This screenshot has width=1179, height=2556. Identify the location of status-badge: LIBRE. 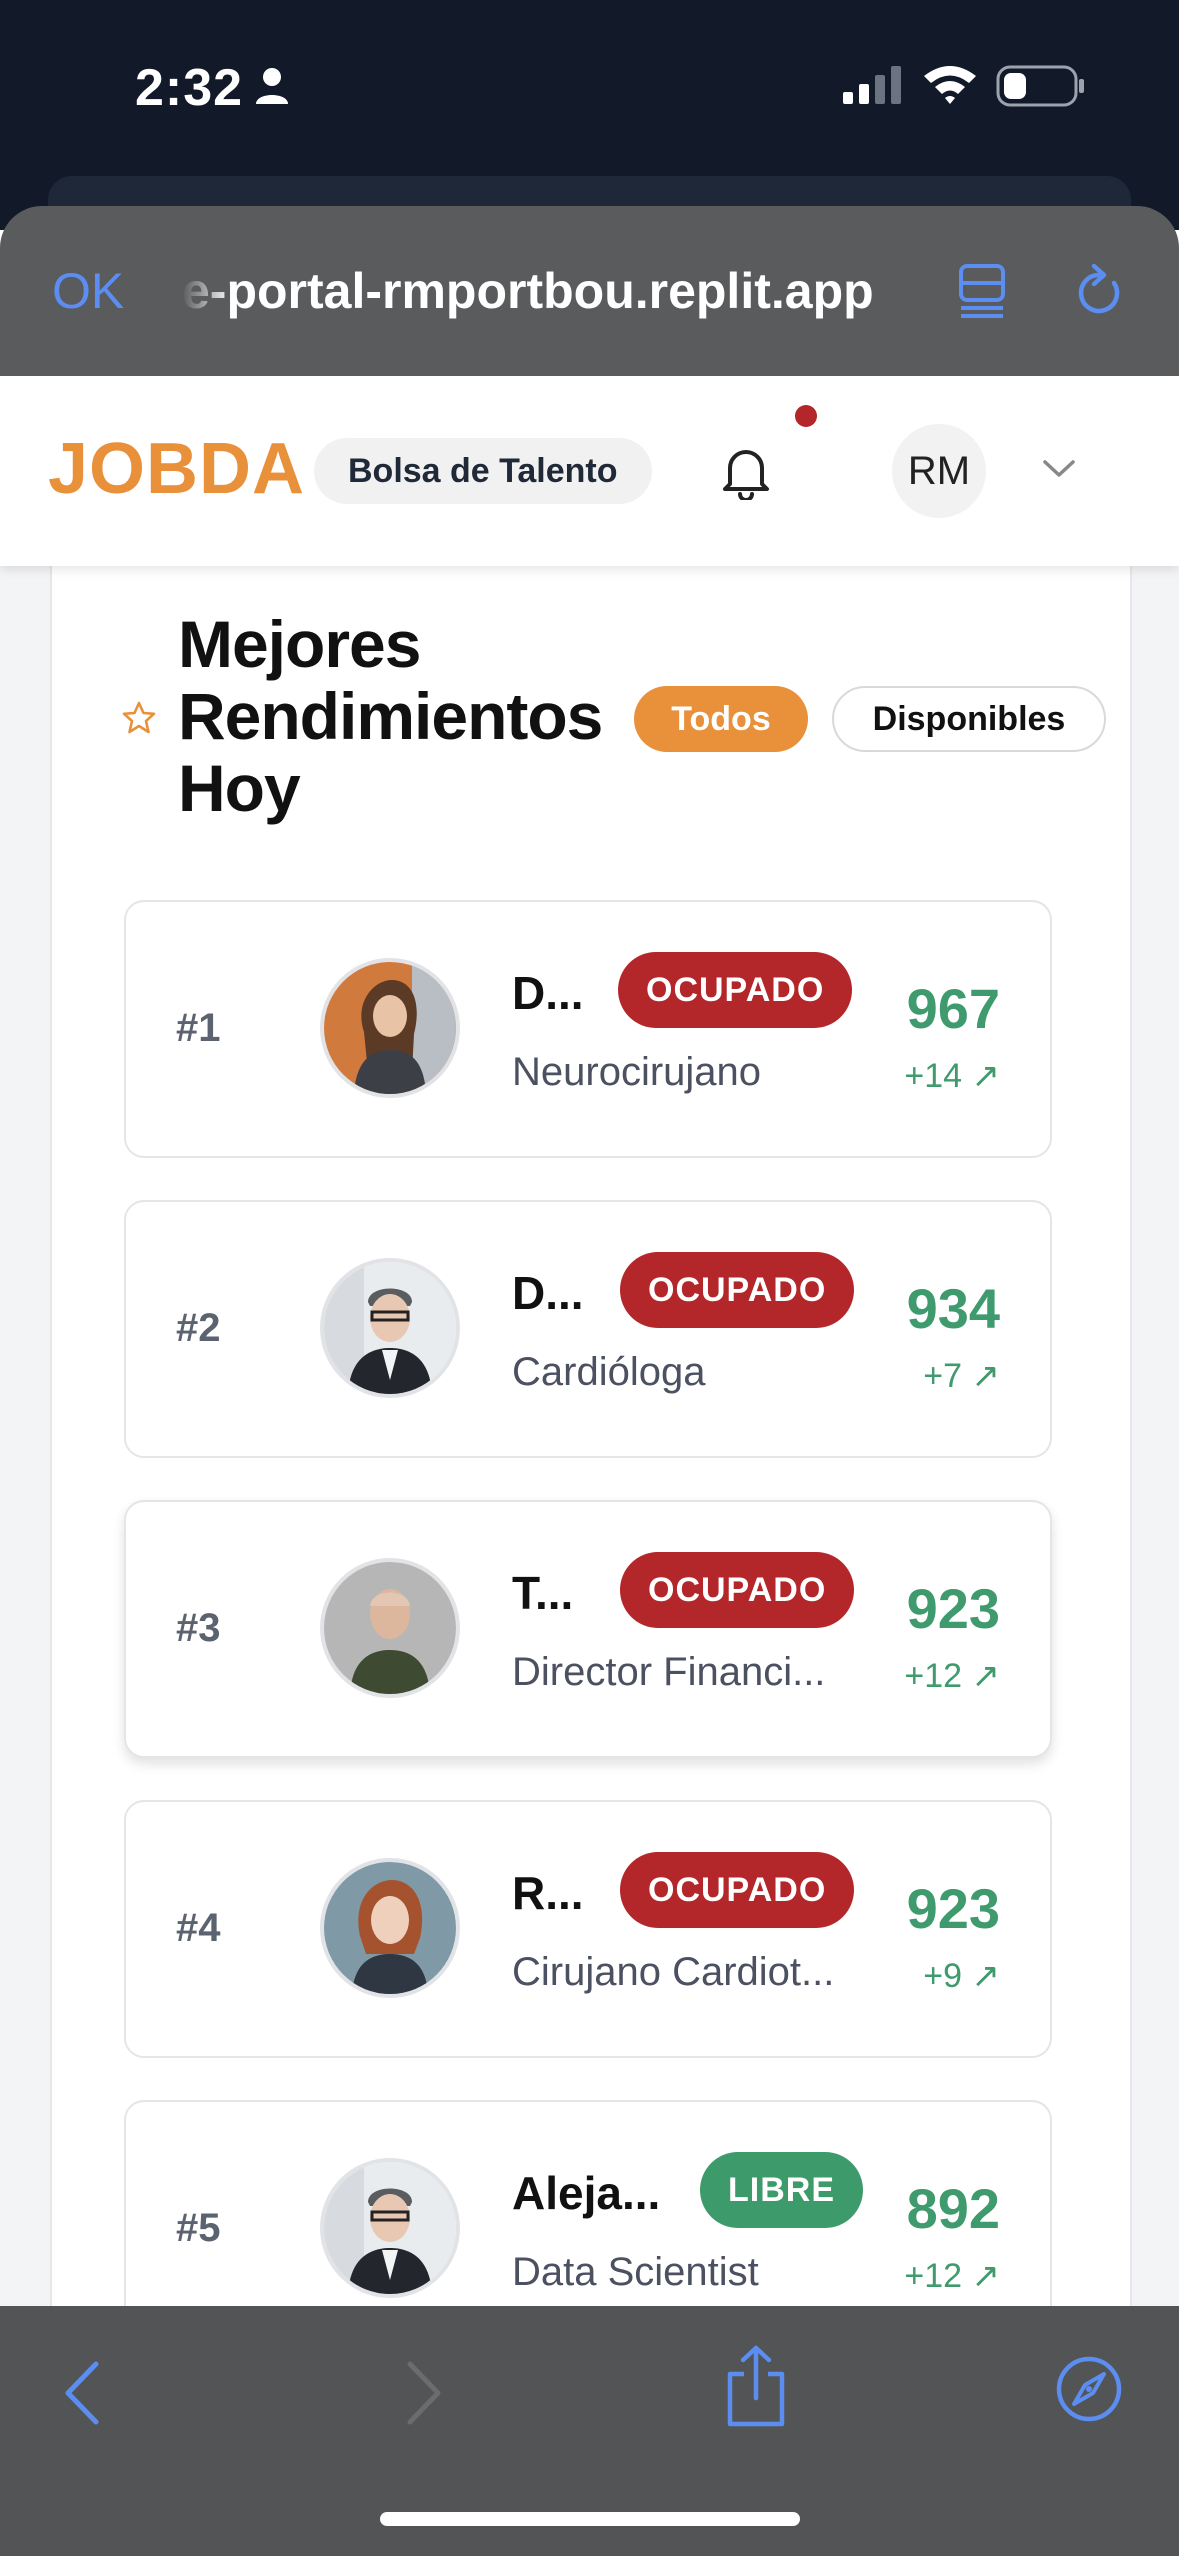
(781, 2190).